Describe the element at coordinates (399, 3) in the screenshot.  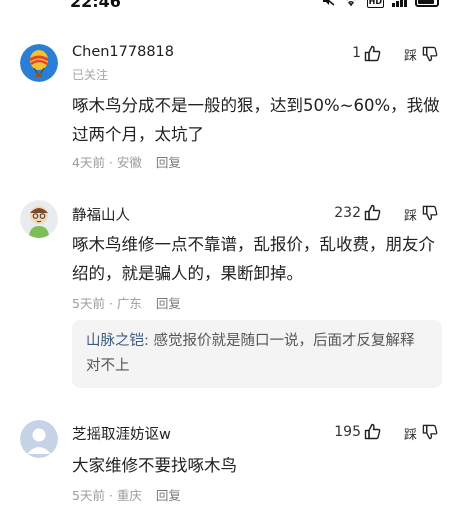
I see `signal-icon` at that location.